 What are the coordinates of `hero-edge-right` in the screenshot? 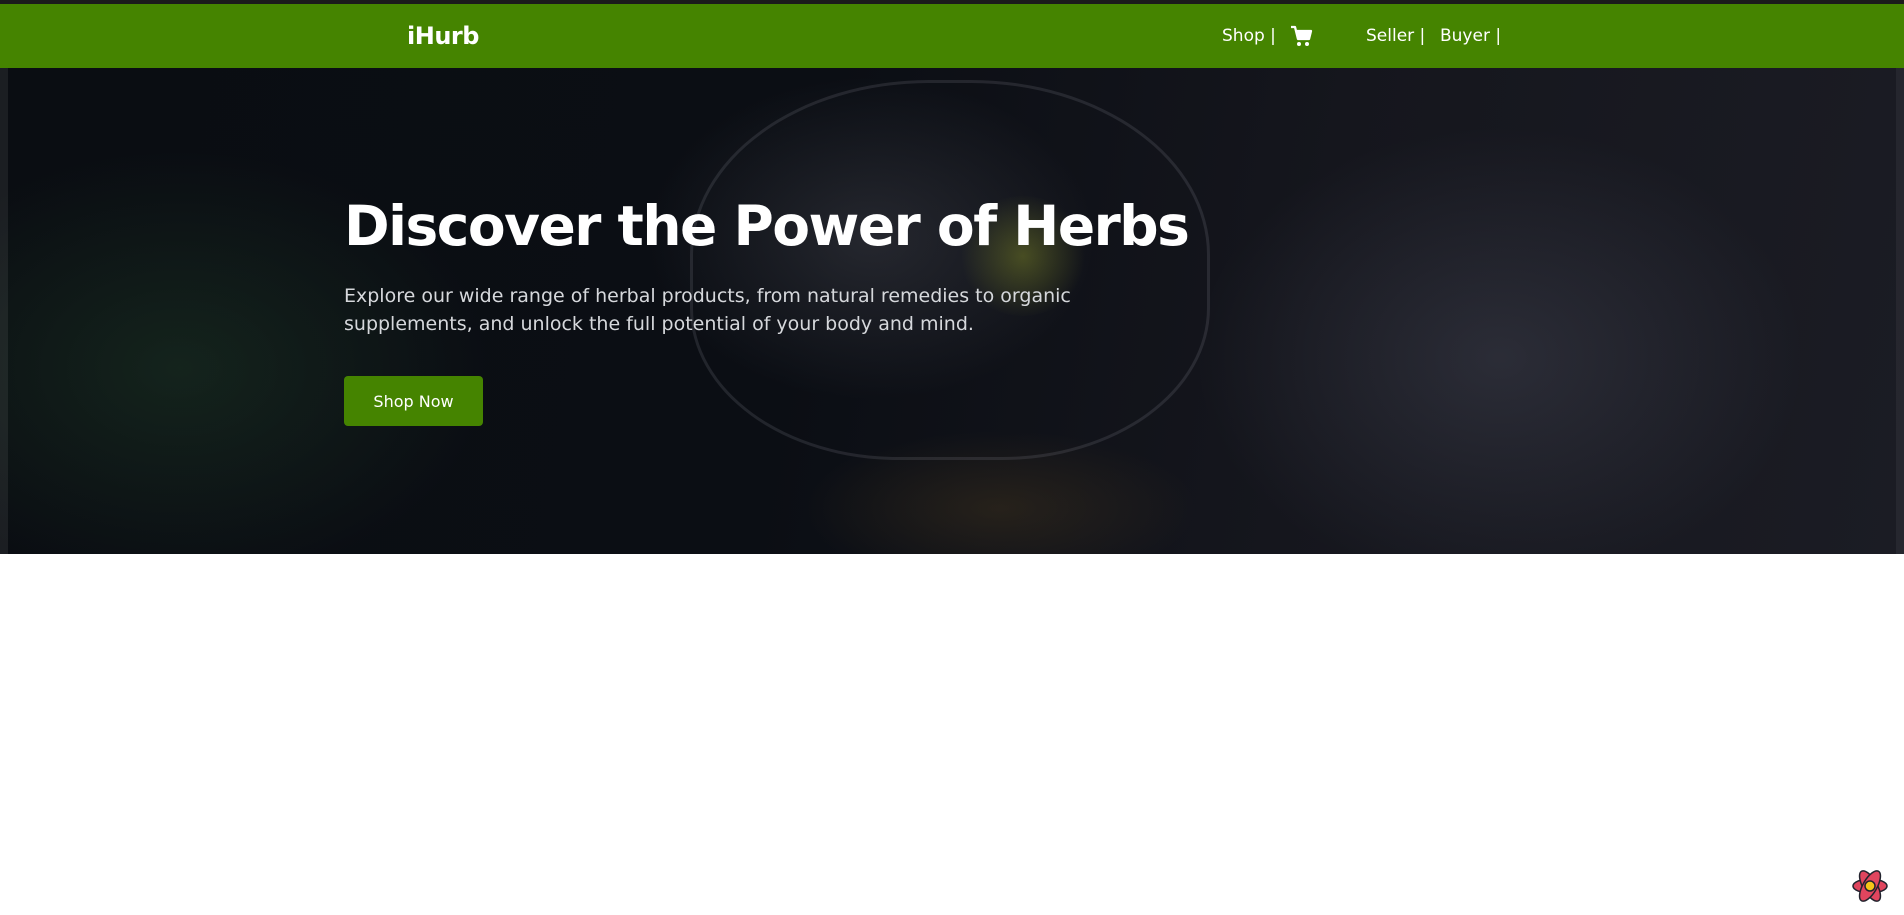 It's located at (1900, 311).